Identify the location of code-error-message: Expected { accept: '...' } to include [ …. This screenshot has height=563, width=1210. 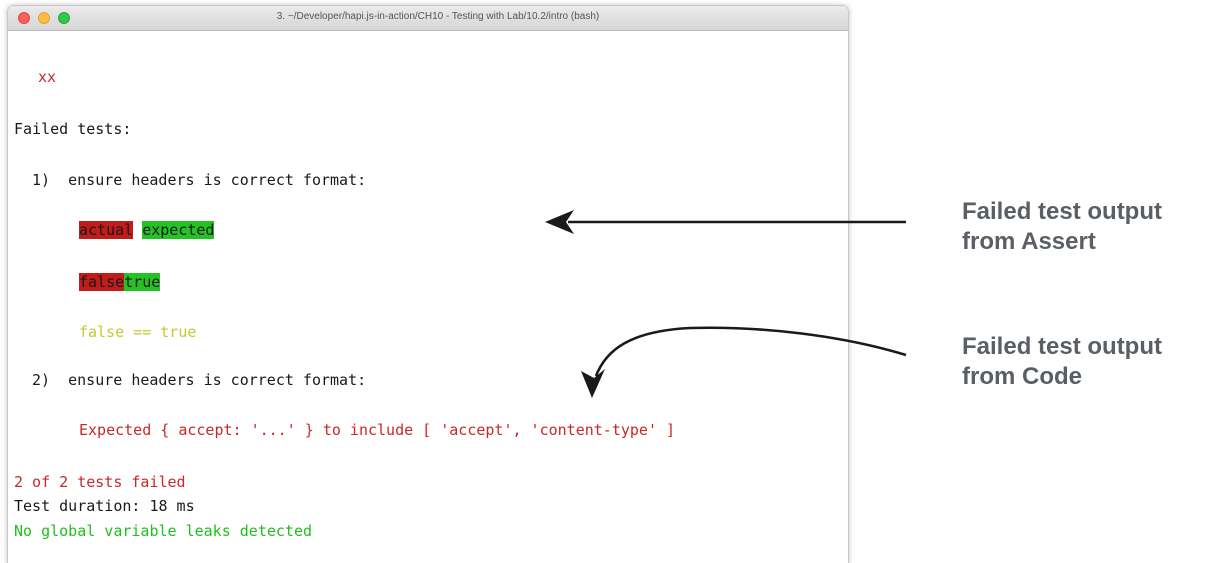
(377, 430).